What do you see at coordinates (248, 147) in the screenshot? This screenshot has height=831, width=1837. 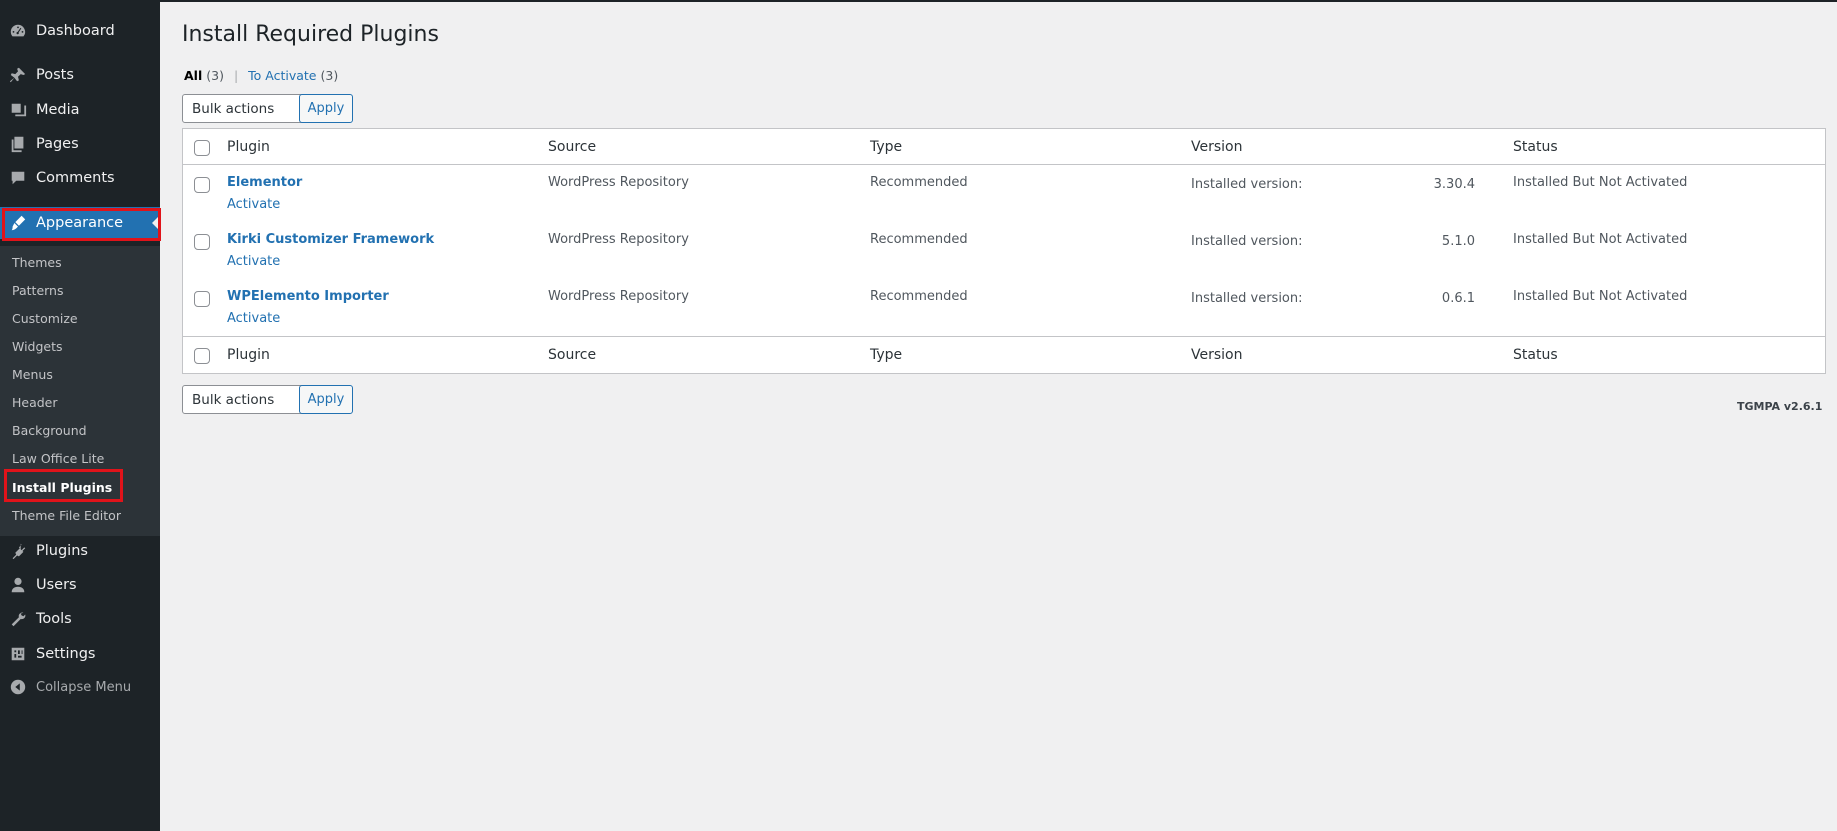 I see `column-plugin: Plugin` at bounding box center [248, 147].